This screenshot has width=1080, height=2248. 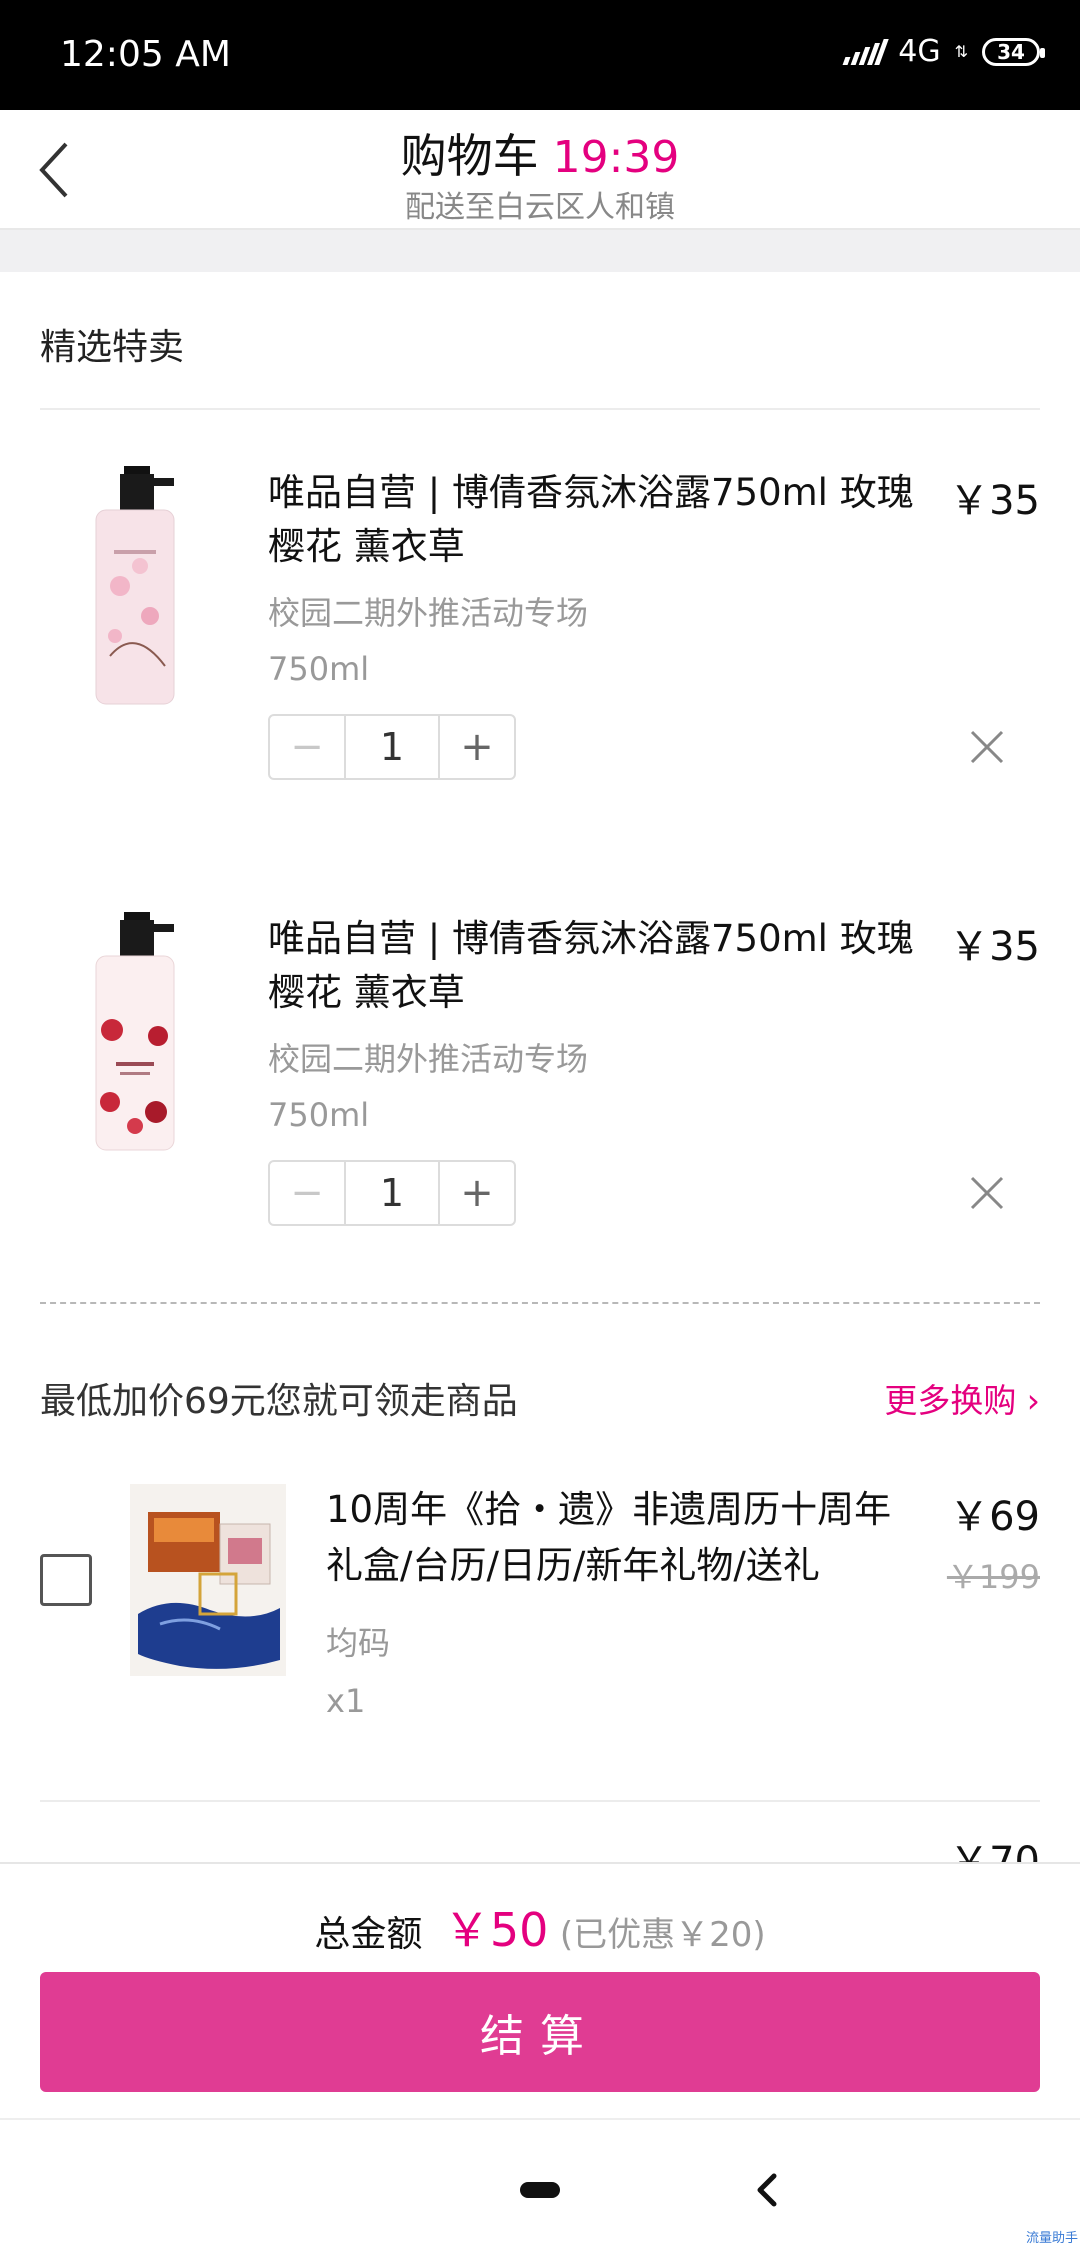 I want to click on next-item-price-partial: ￥70, so click(x=994, y=1853).